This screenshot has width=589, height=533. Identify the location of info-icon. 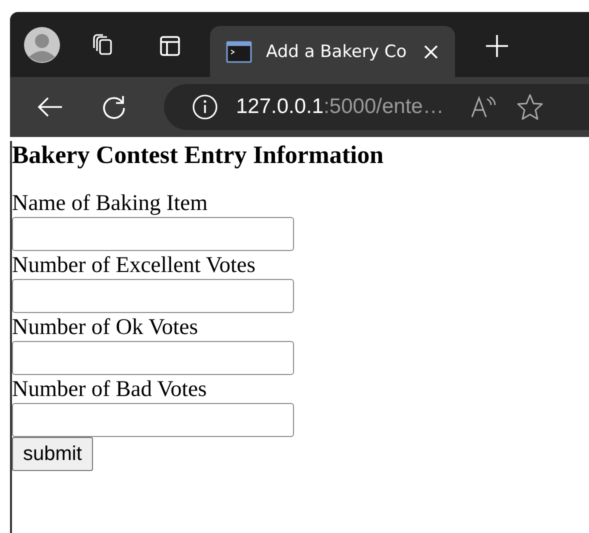
(205, 107).